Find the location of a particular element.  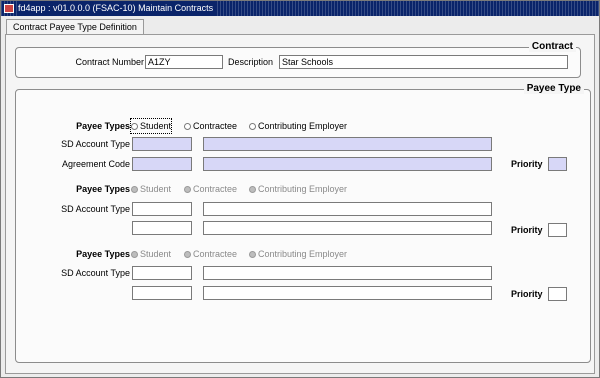

tab-contract-payee-type-definition: Contract Payee Type Definition is located at coordinates (75, 27).